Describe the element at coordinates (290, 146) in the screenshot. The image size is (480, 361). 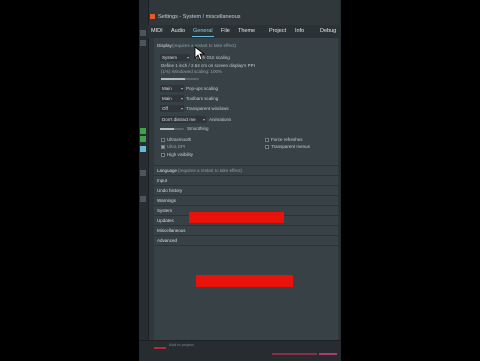
I see `transparent-menus-label: Transparent menus` at that location.